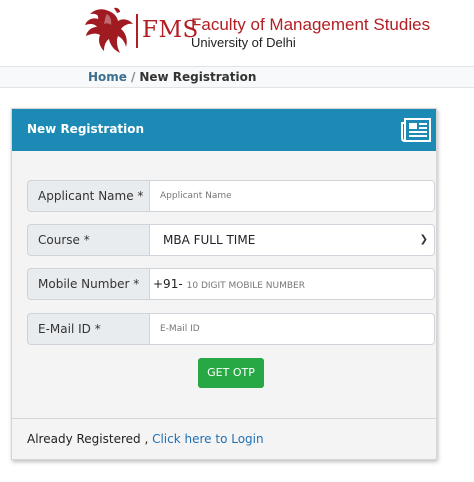  Describe the element at coordinates (88, 240) in the screenshot. I see `course-label: Course *` at that location.